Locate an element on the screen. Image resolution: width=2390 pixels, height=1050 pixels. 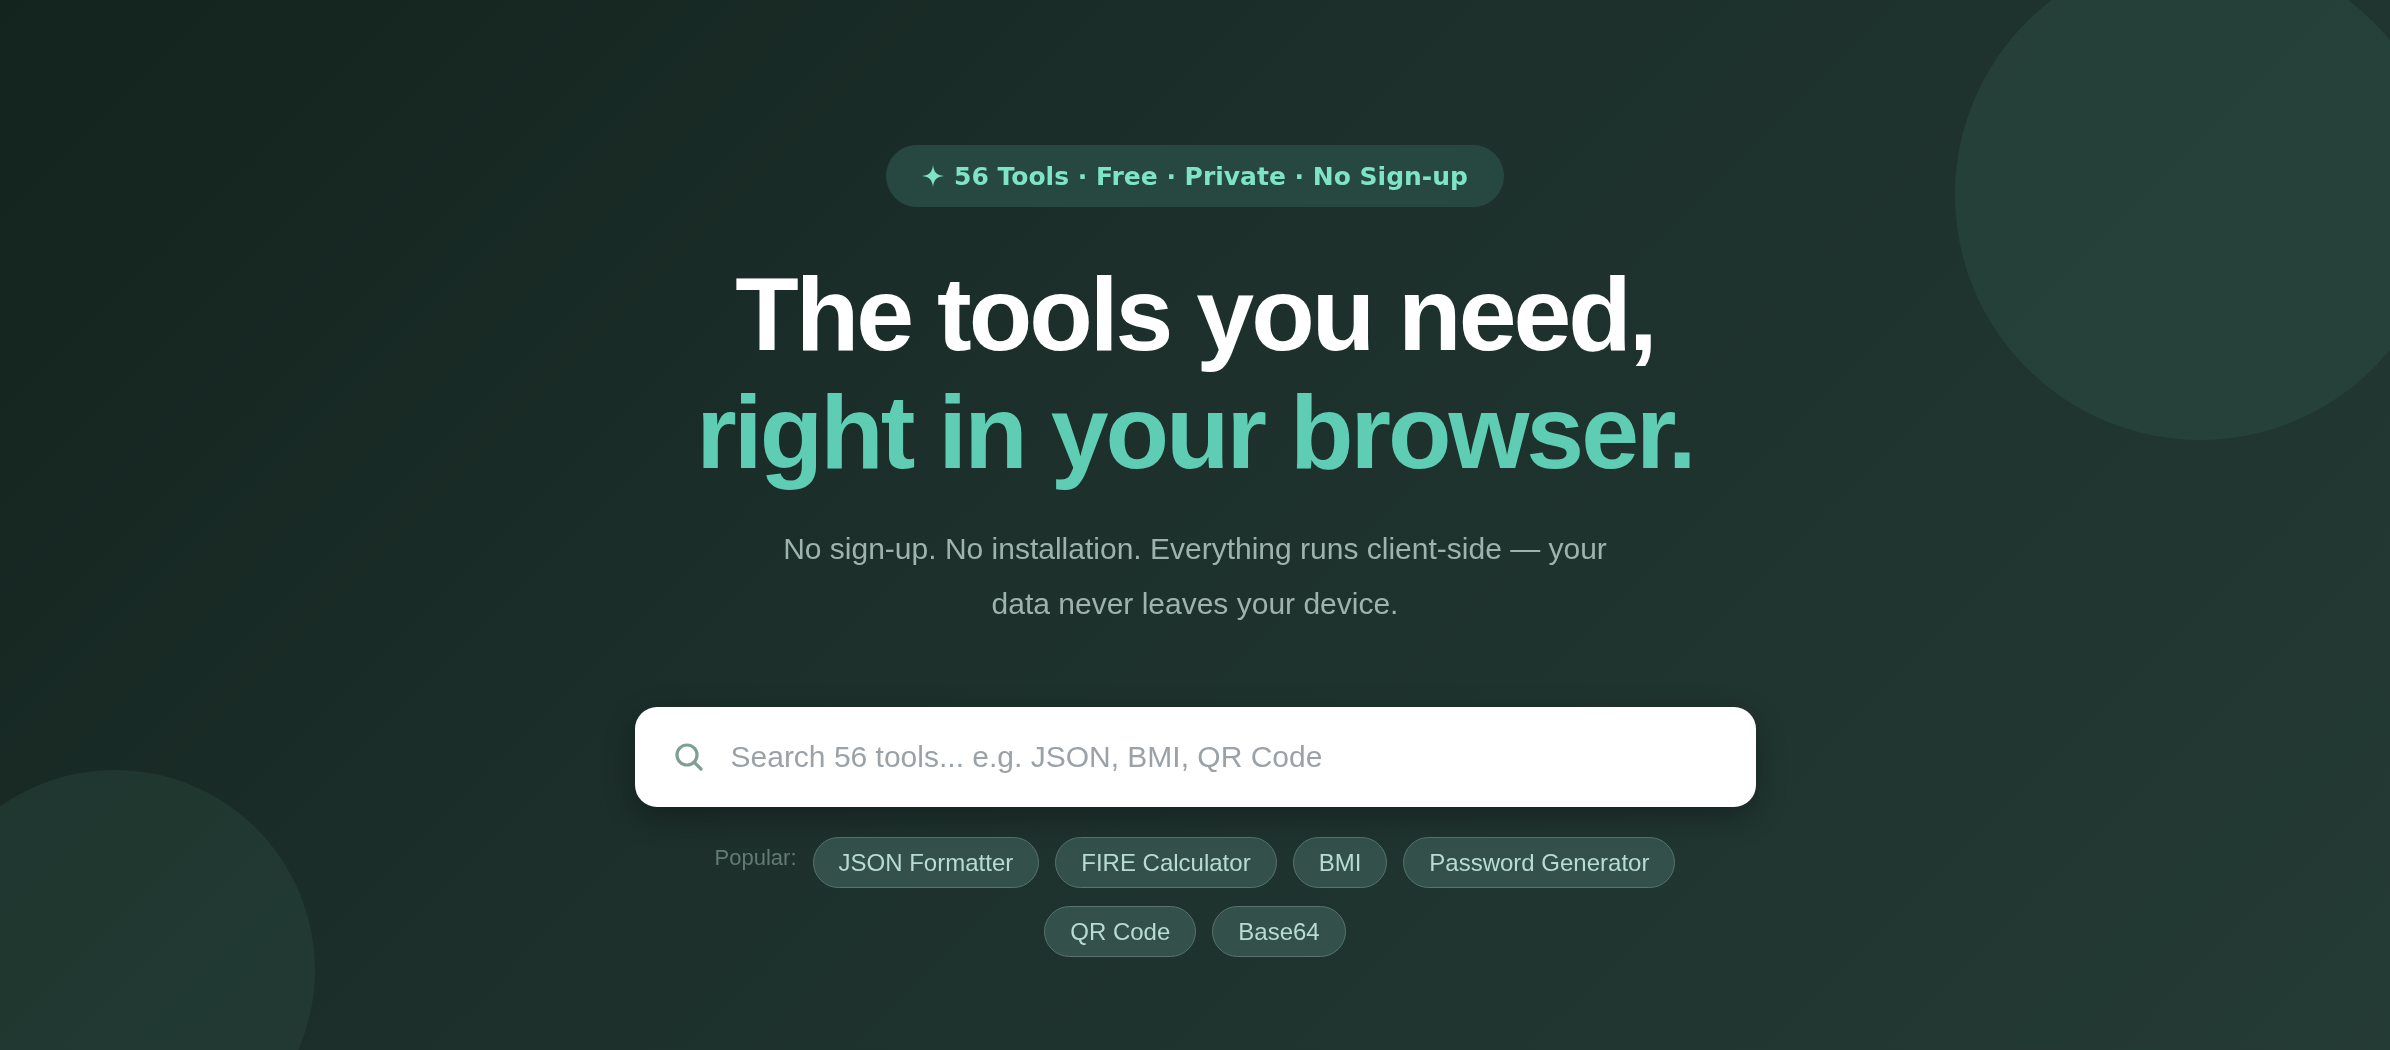
subtitle: No sign-up. No installation. Everything runs client-side — your data never leaves your device. is located at coordinates (1195, 576).